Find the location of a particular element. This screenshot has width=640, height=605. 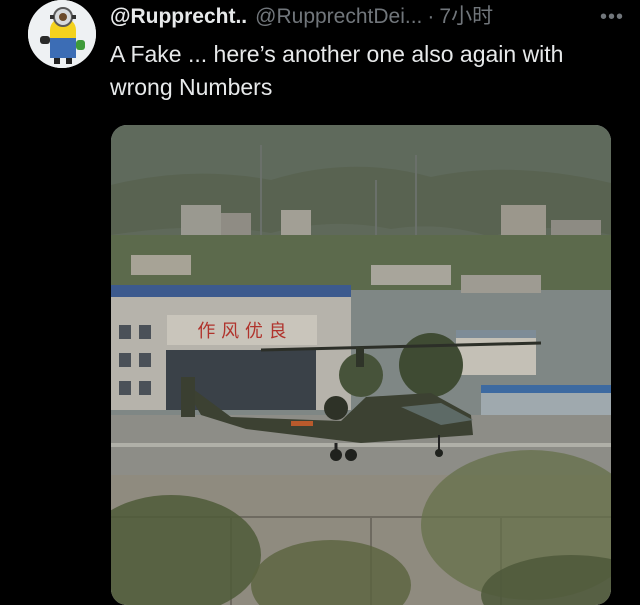

tweet-header: @Rupprecht.. @RupprechtDei... · 7小时 ••• is located at coordinates (368, 17).